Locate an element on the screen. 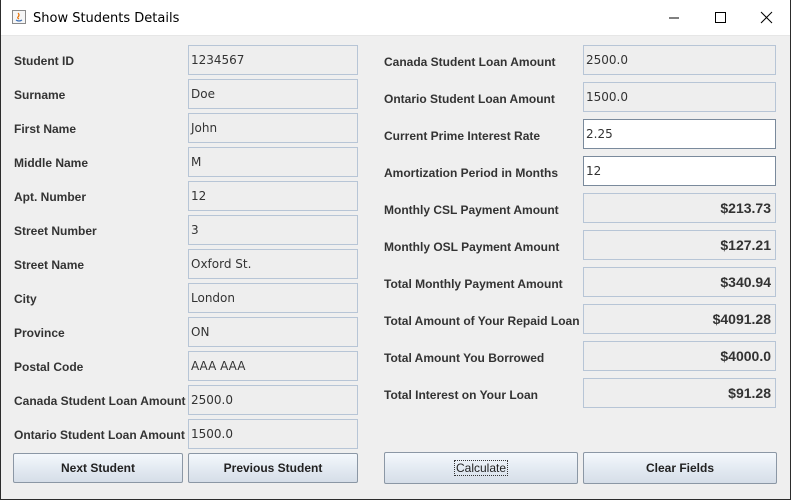  total-repaid-label: Total Amount of Your Repaid Loan is located at coordinates (482, 321).